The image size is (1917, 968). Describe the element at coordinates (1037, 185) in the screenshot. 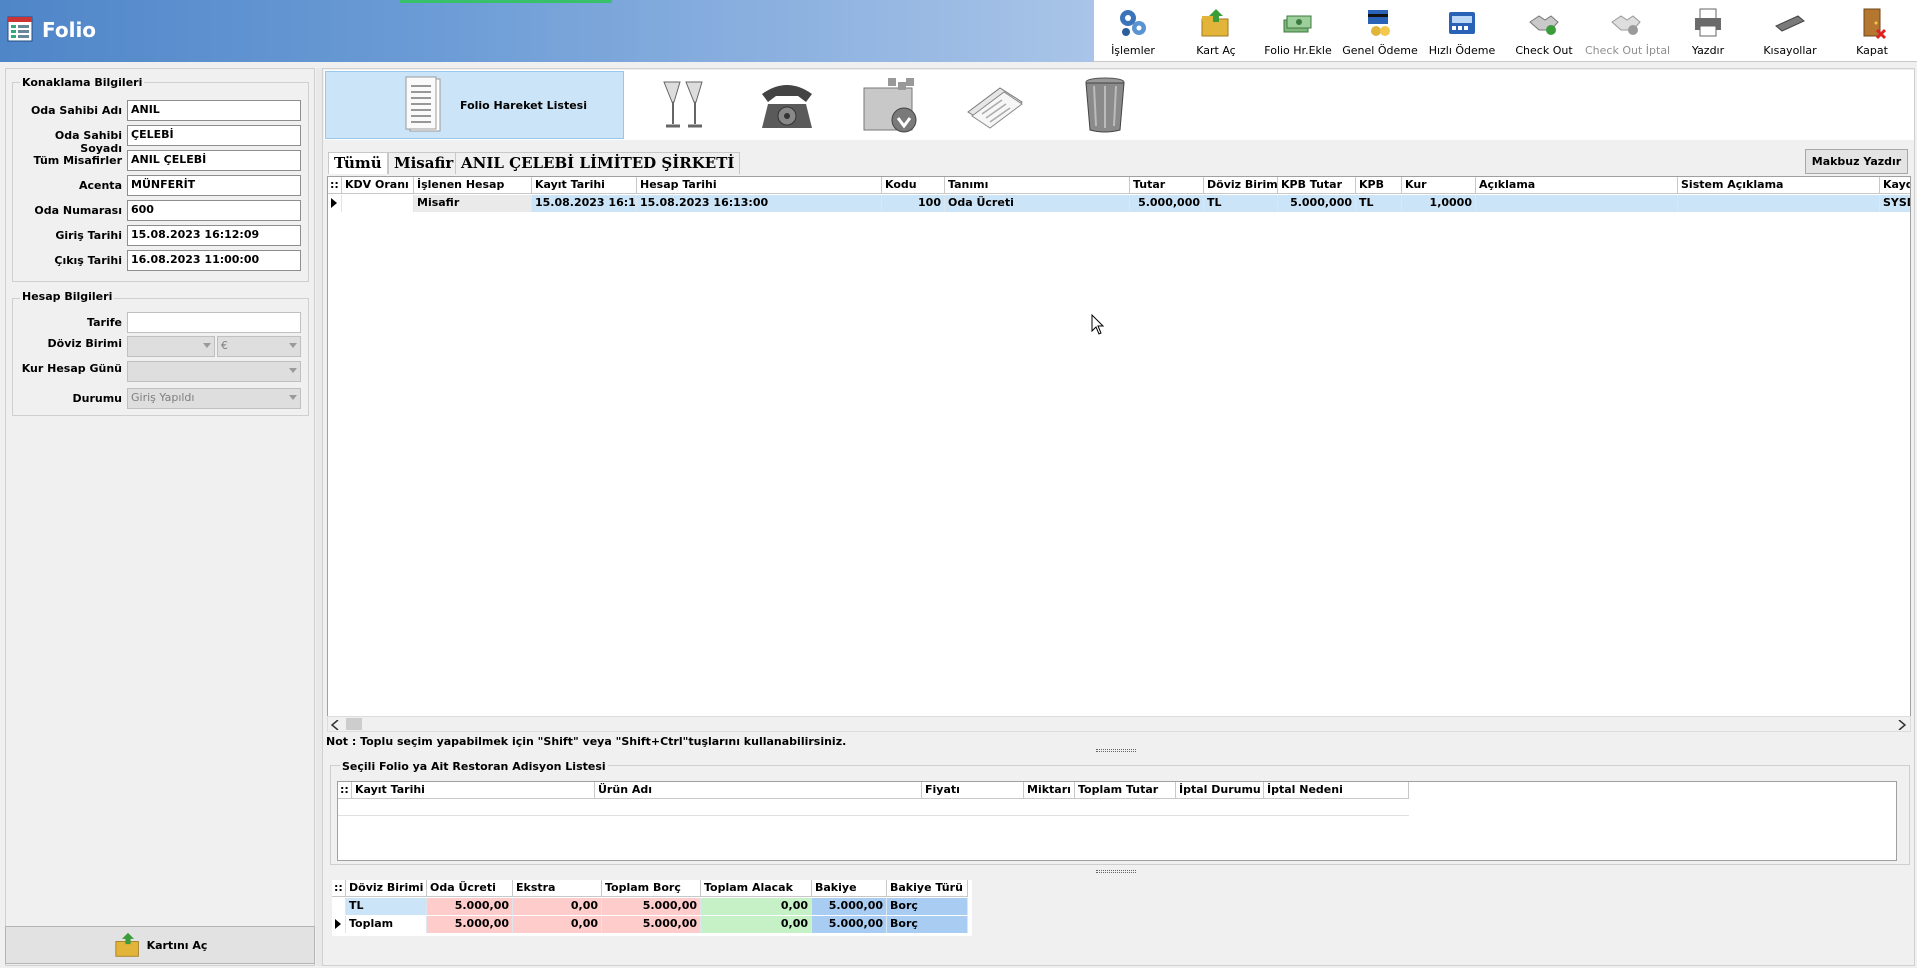

I see `col-tanimi: Tanımı` at that location.